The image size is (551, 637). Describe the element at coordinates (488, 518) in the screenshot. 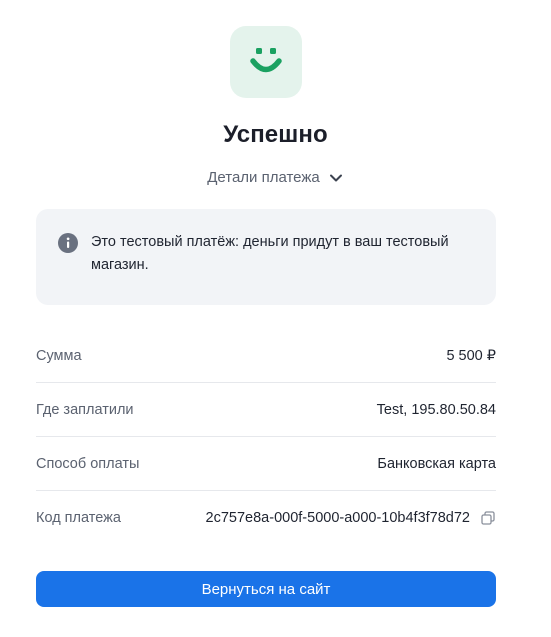

I see `copy-icon` at that location.